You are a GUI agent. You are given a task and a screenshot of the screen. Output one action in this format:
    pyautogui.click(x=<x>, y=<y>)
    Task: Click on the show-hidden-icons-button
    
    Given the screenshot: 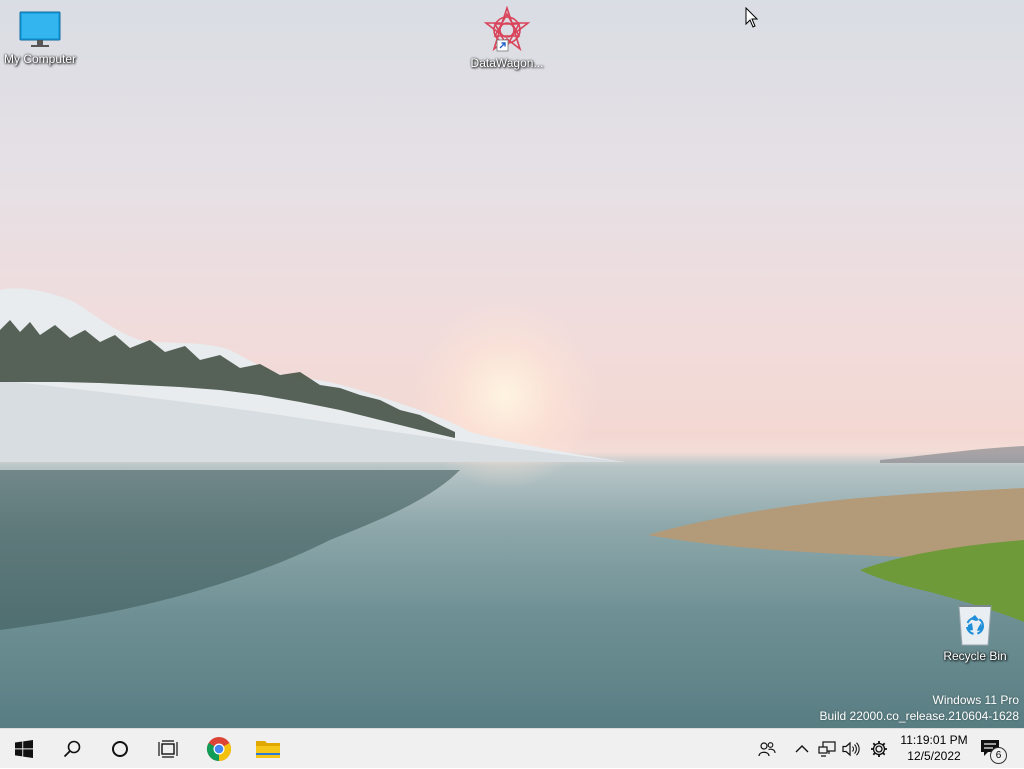 What is the action you would take?
    pyautogui.click(x=802, y=749)
    